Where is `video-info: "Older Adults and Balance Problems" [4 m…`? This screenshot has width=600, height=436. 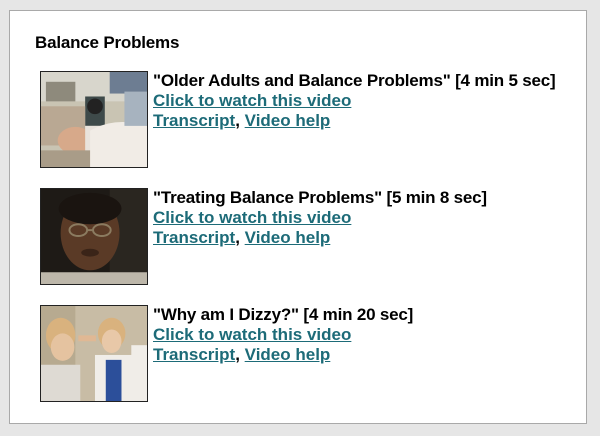 video-info: "Older Adults and Balance Problems" [4 m… is located at coordinates (368, 101).